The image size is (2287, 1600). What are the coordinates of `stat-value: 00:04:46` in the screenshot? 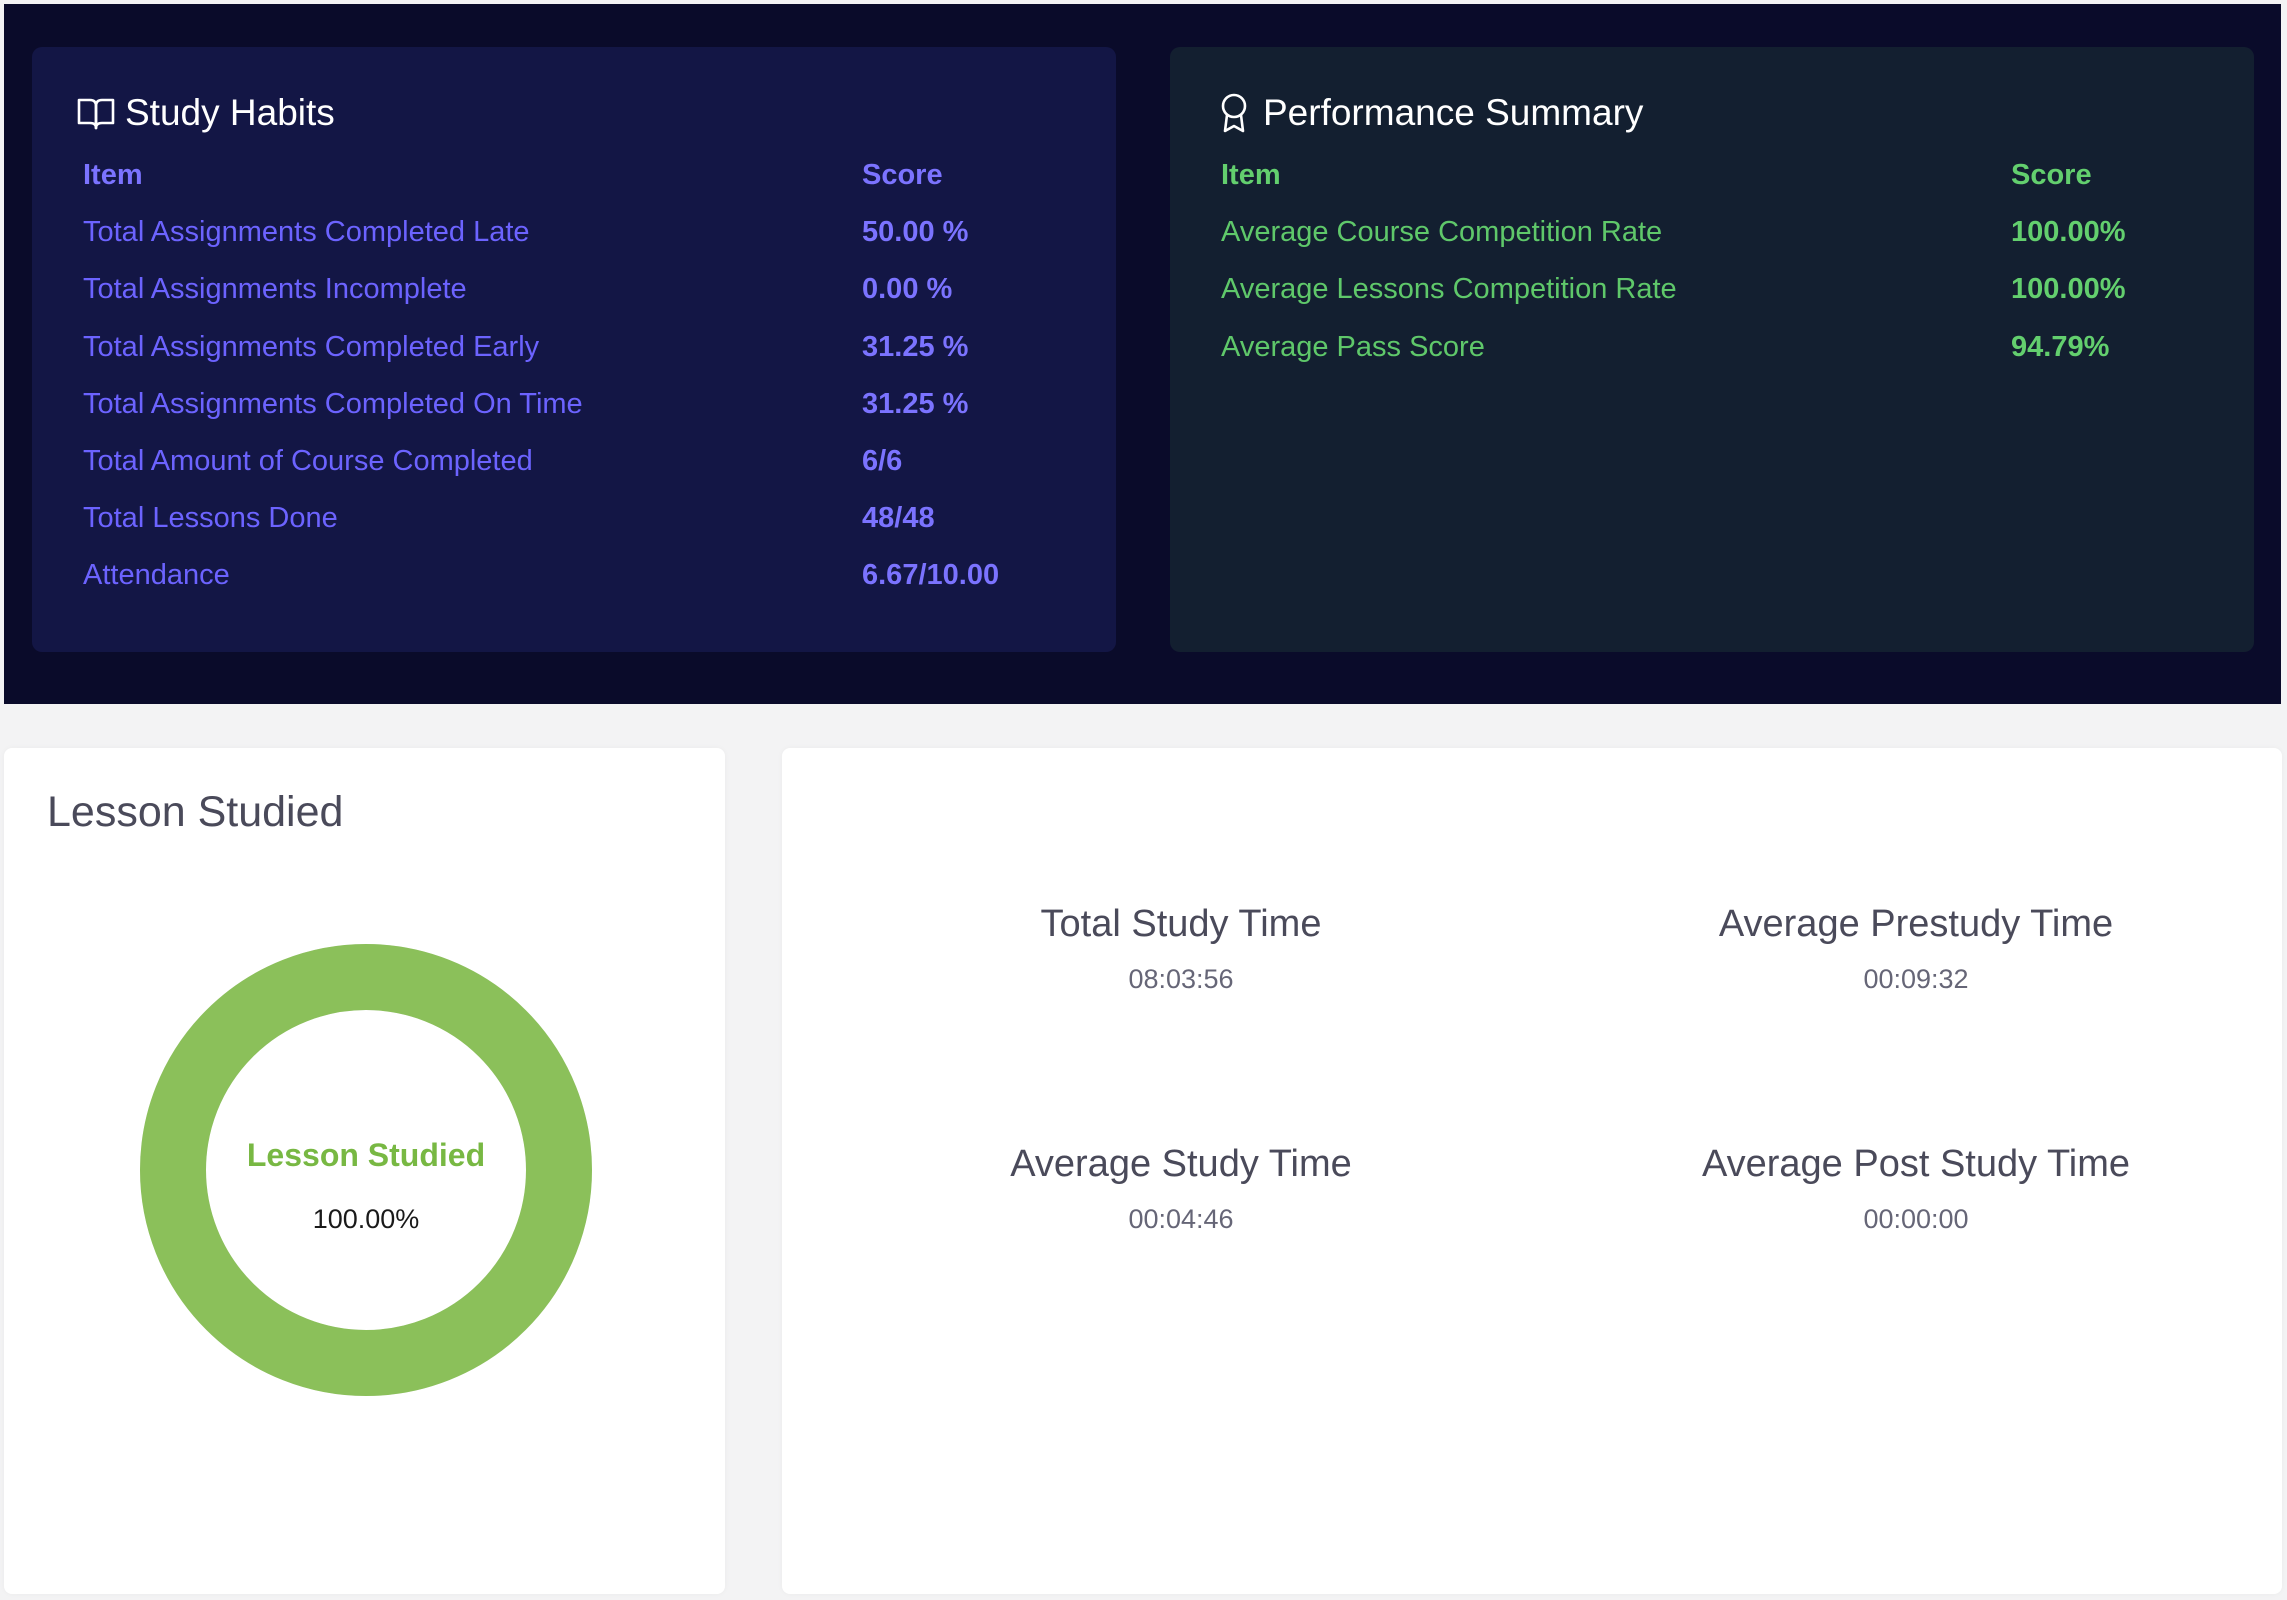 It's located at (1181, 1219).